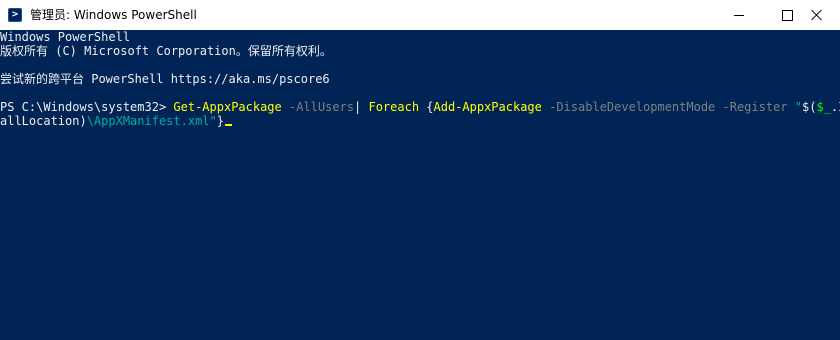 This screenshot has width=840, height=340. I want to click on member-access-continued: allLocation), so click(43, 121).